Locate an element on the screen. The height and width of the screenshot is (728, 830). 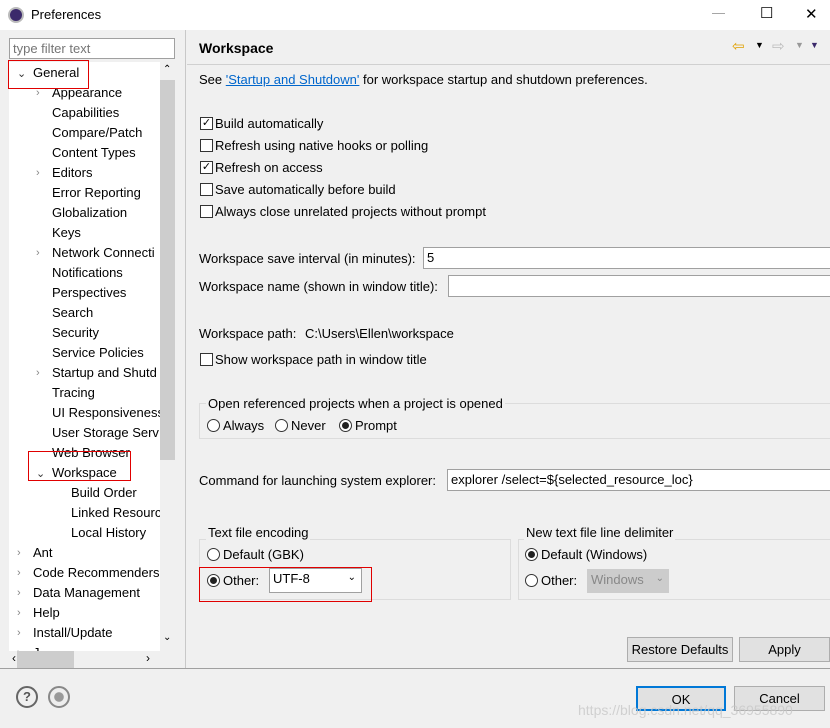
tree-item: Keys is located at coordinates (66, 233).